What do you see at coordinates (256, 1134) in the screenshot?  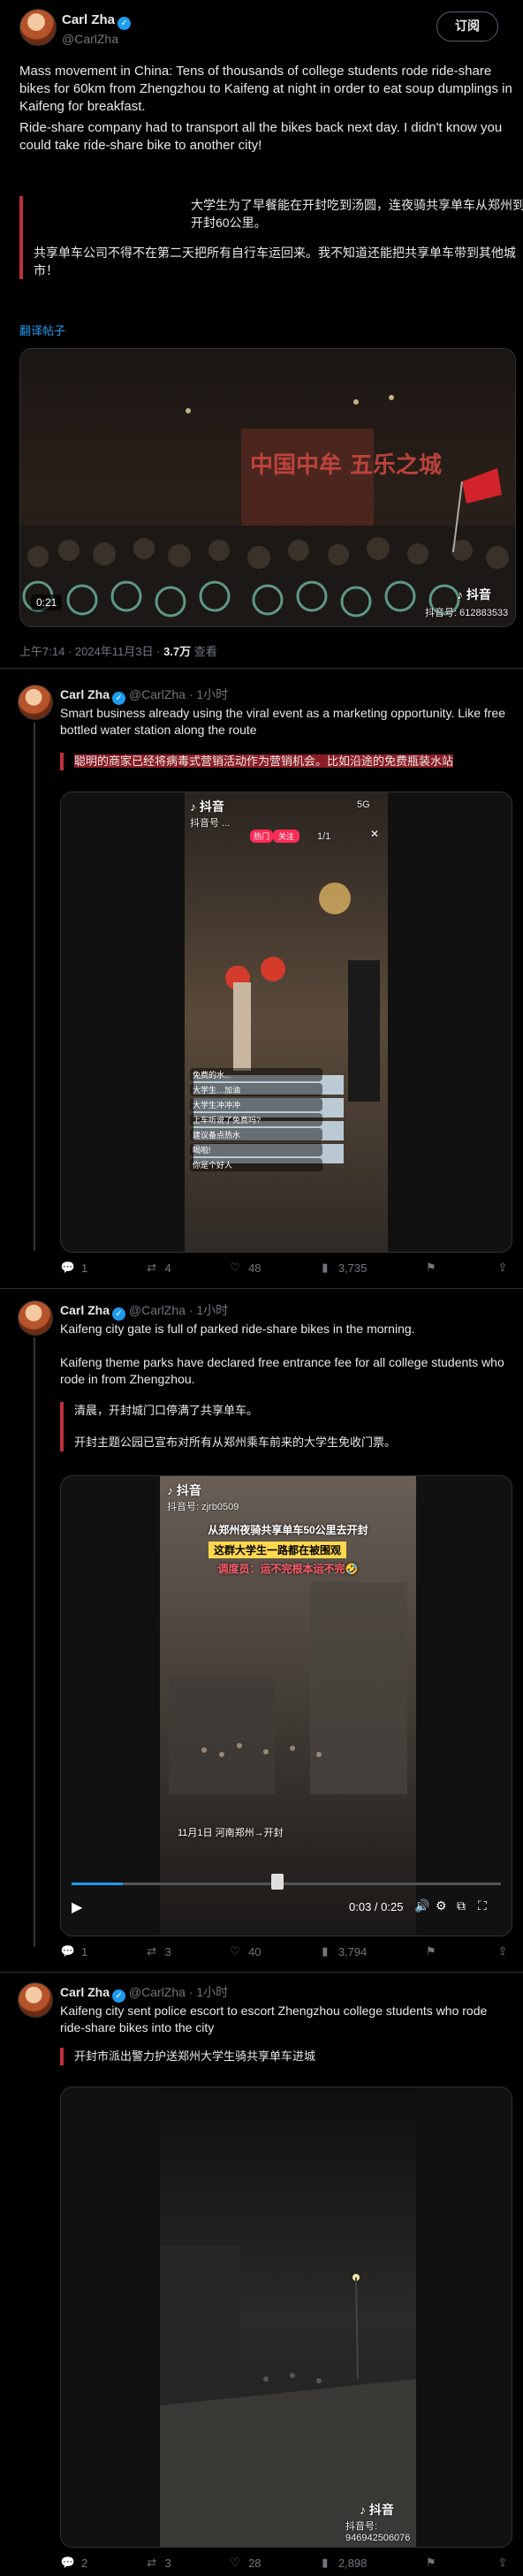 I see `comment: 建议备点热水` at bounding box center [256, 1134].